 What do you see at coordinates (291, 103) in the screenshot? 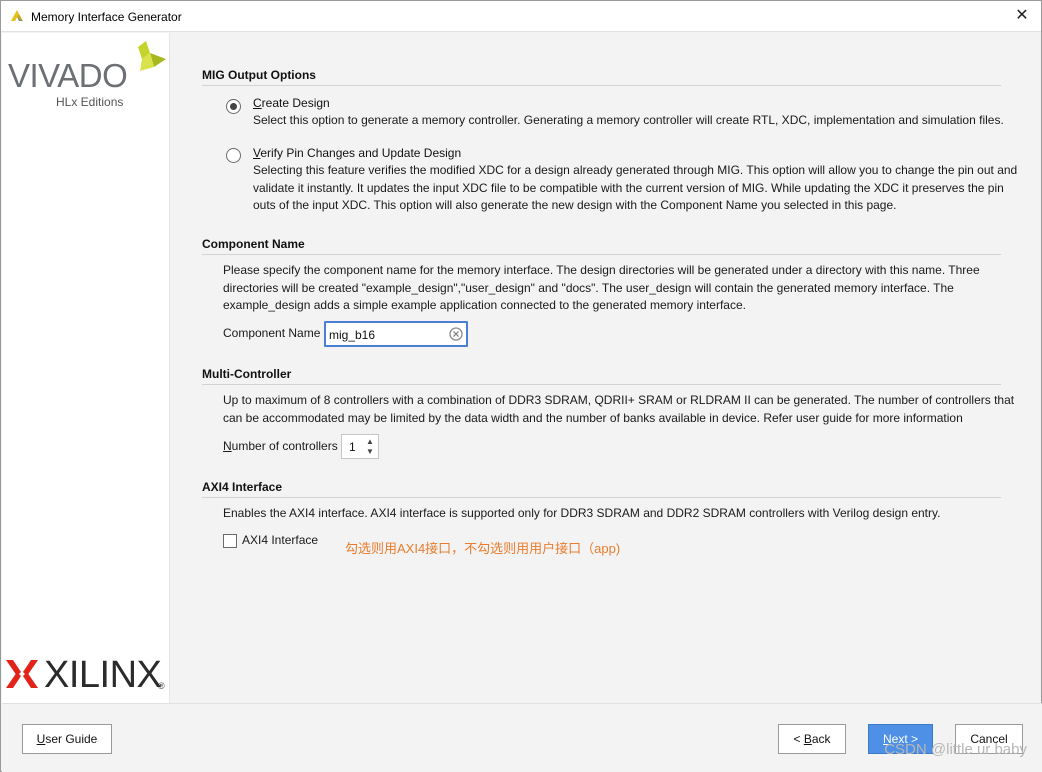
I see `create-design-label: Create Design` at bounding box center [291, 103].